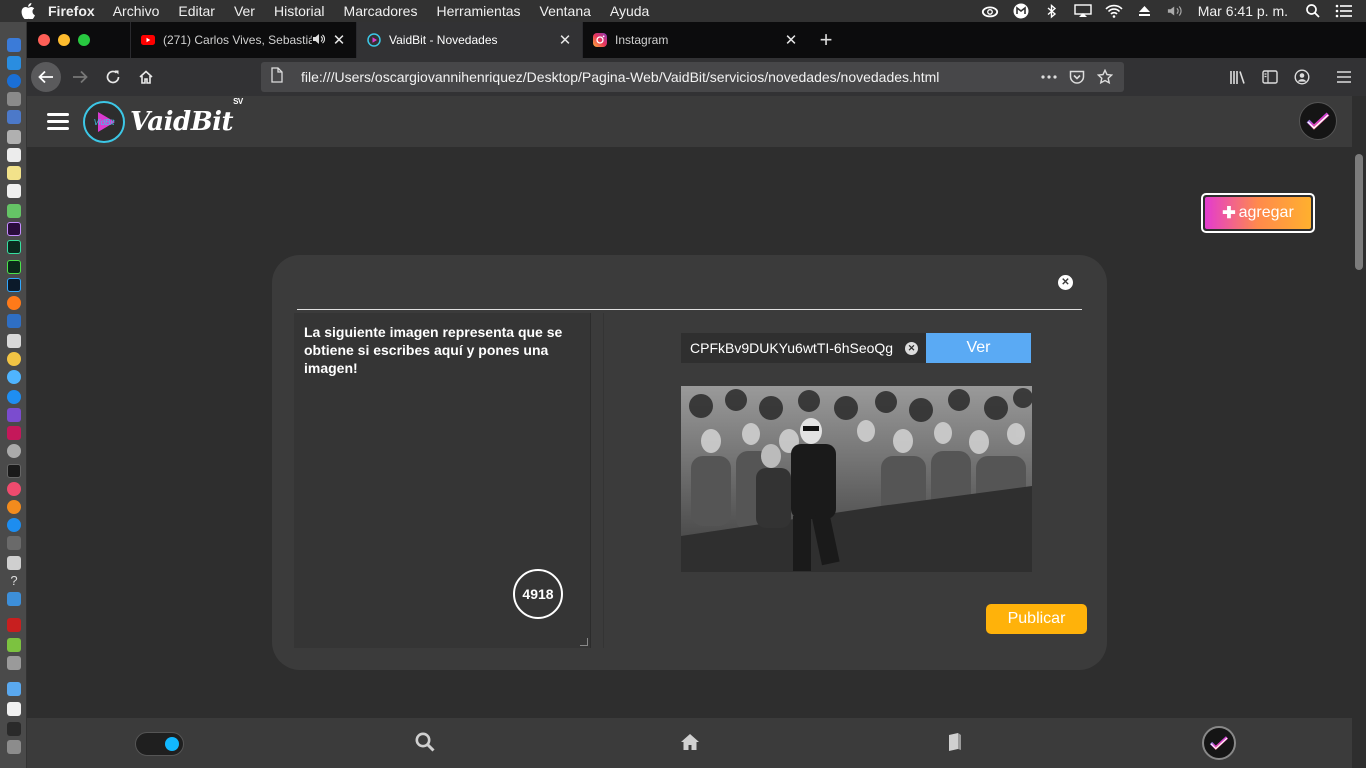  Describe the element at coordinates (629, 11) in the screenshot. I see `menu-ayuda: Ayuda` at that location.